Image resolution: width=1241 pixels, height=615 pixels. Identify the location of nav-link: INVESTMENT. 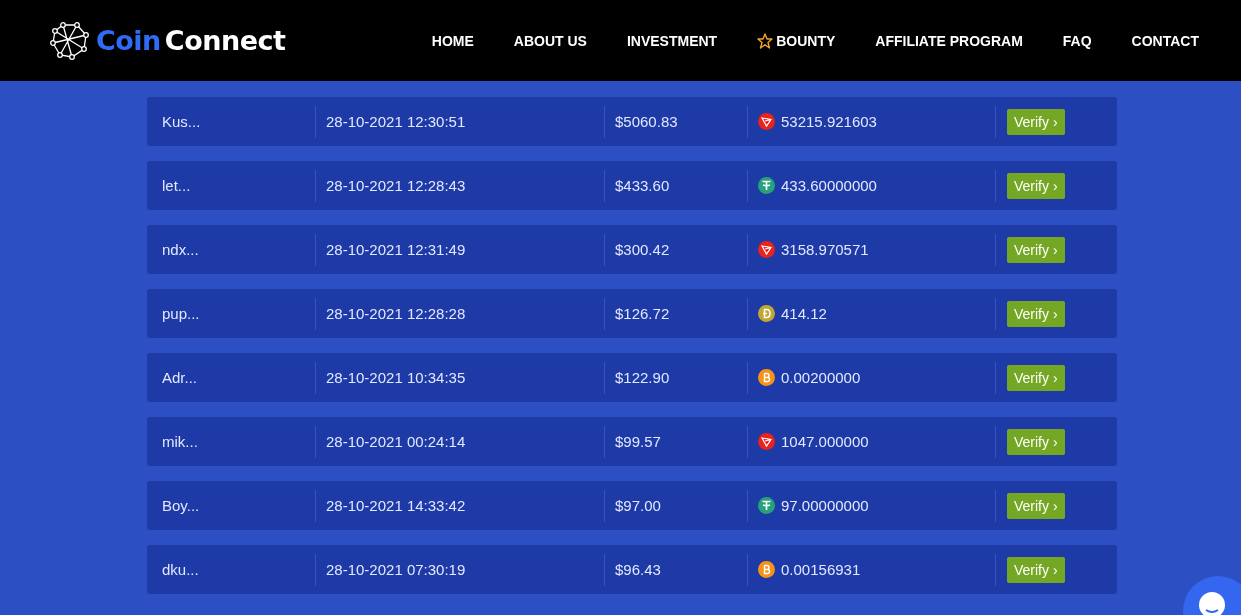
(672, 40).